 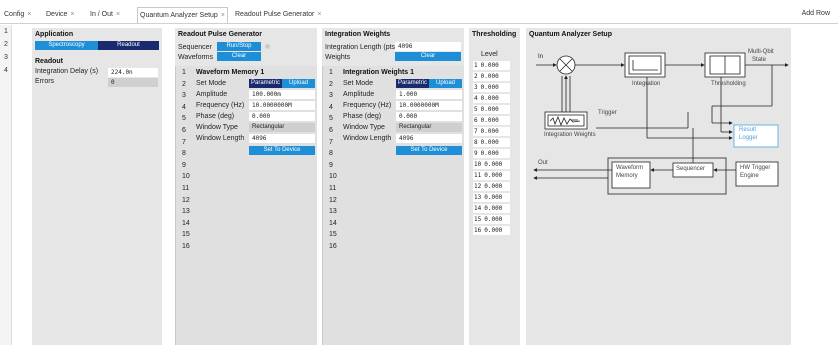 I want to click on row-number: 14, so click(x=186, y=223).